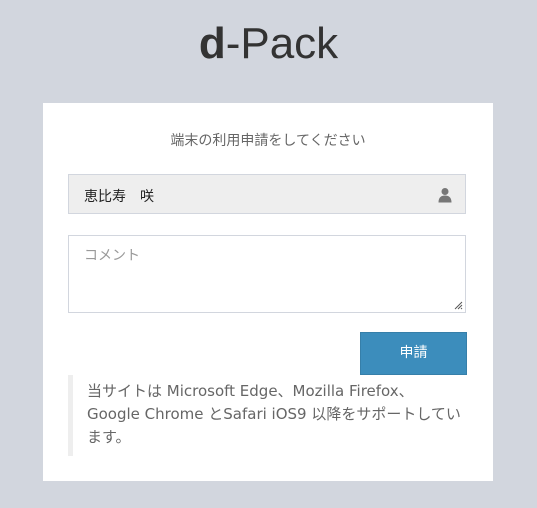 The height and width of the screenshot is (508, 537). What do you see at coordinates (445, 195) in the screenshot?
I see `user-icon` at bounding box center [445, 195].